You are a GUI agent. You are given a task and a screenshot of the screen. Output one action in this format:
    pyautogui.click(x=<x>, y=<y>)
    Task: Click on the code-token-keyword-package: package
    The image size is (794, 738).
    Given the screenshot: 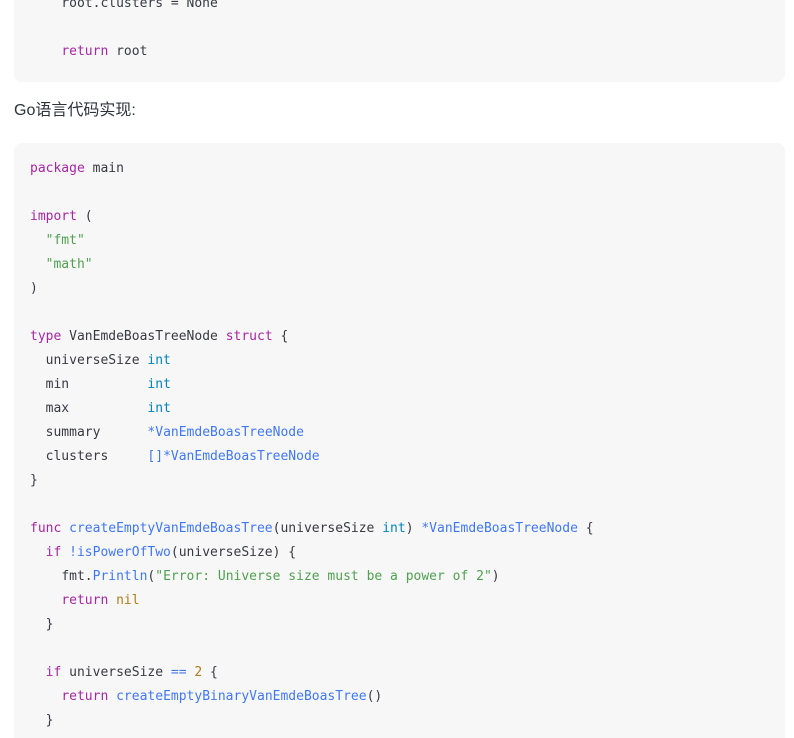 What is the action you would take?
    pyautogui.click(x=57, y=168)
    